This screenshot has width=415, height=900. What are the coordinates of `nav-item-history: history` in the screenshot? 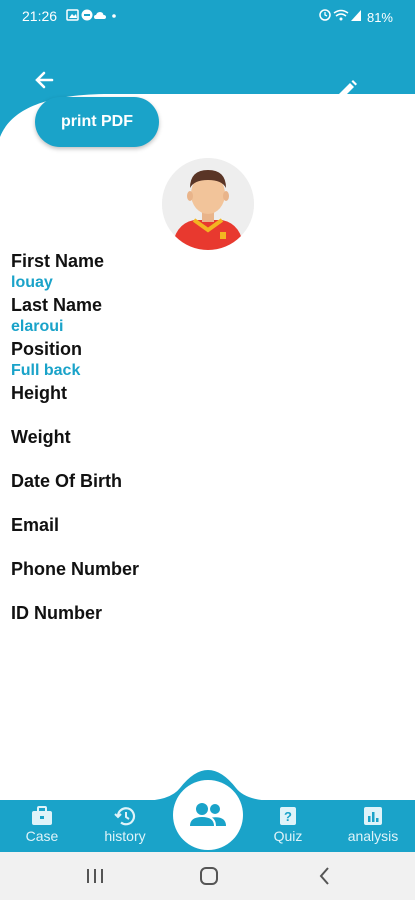 It's located at (125, 826).